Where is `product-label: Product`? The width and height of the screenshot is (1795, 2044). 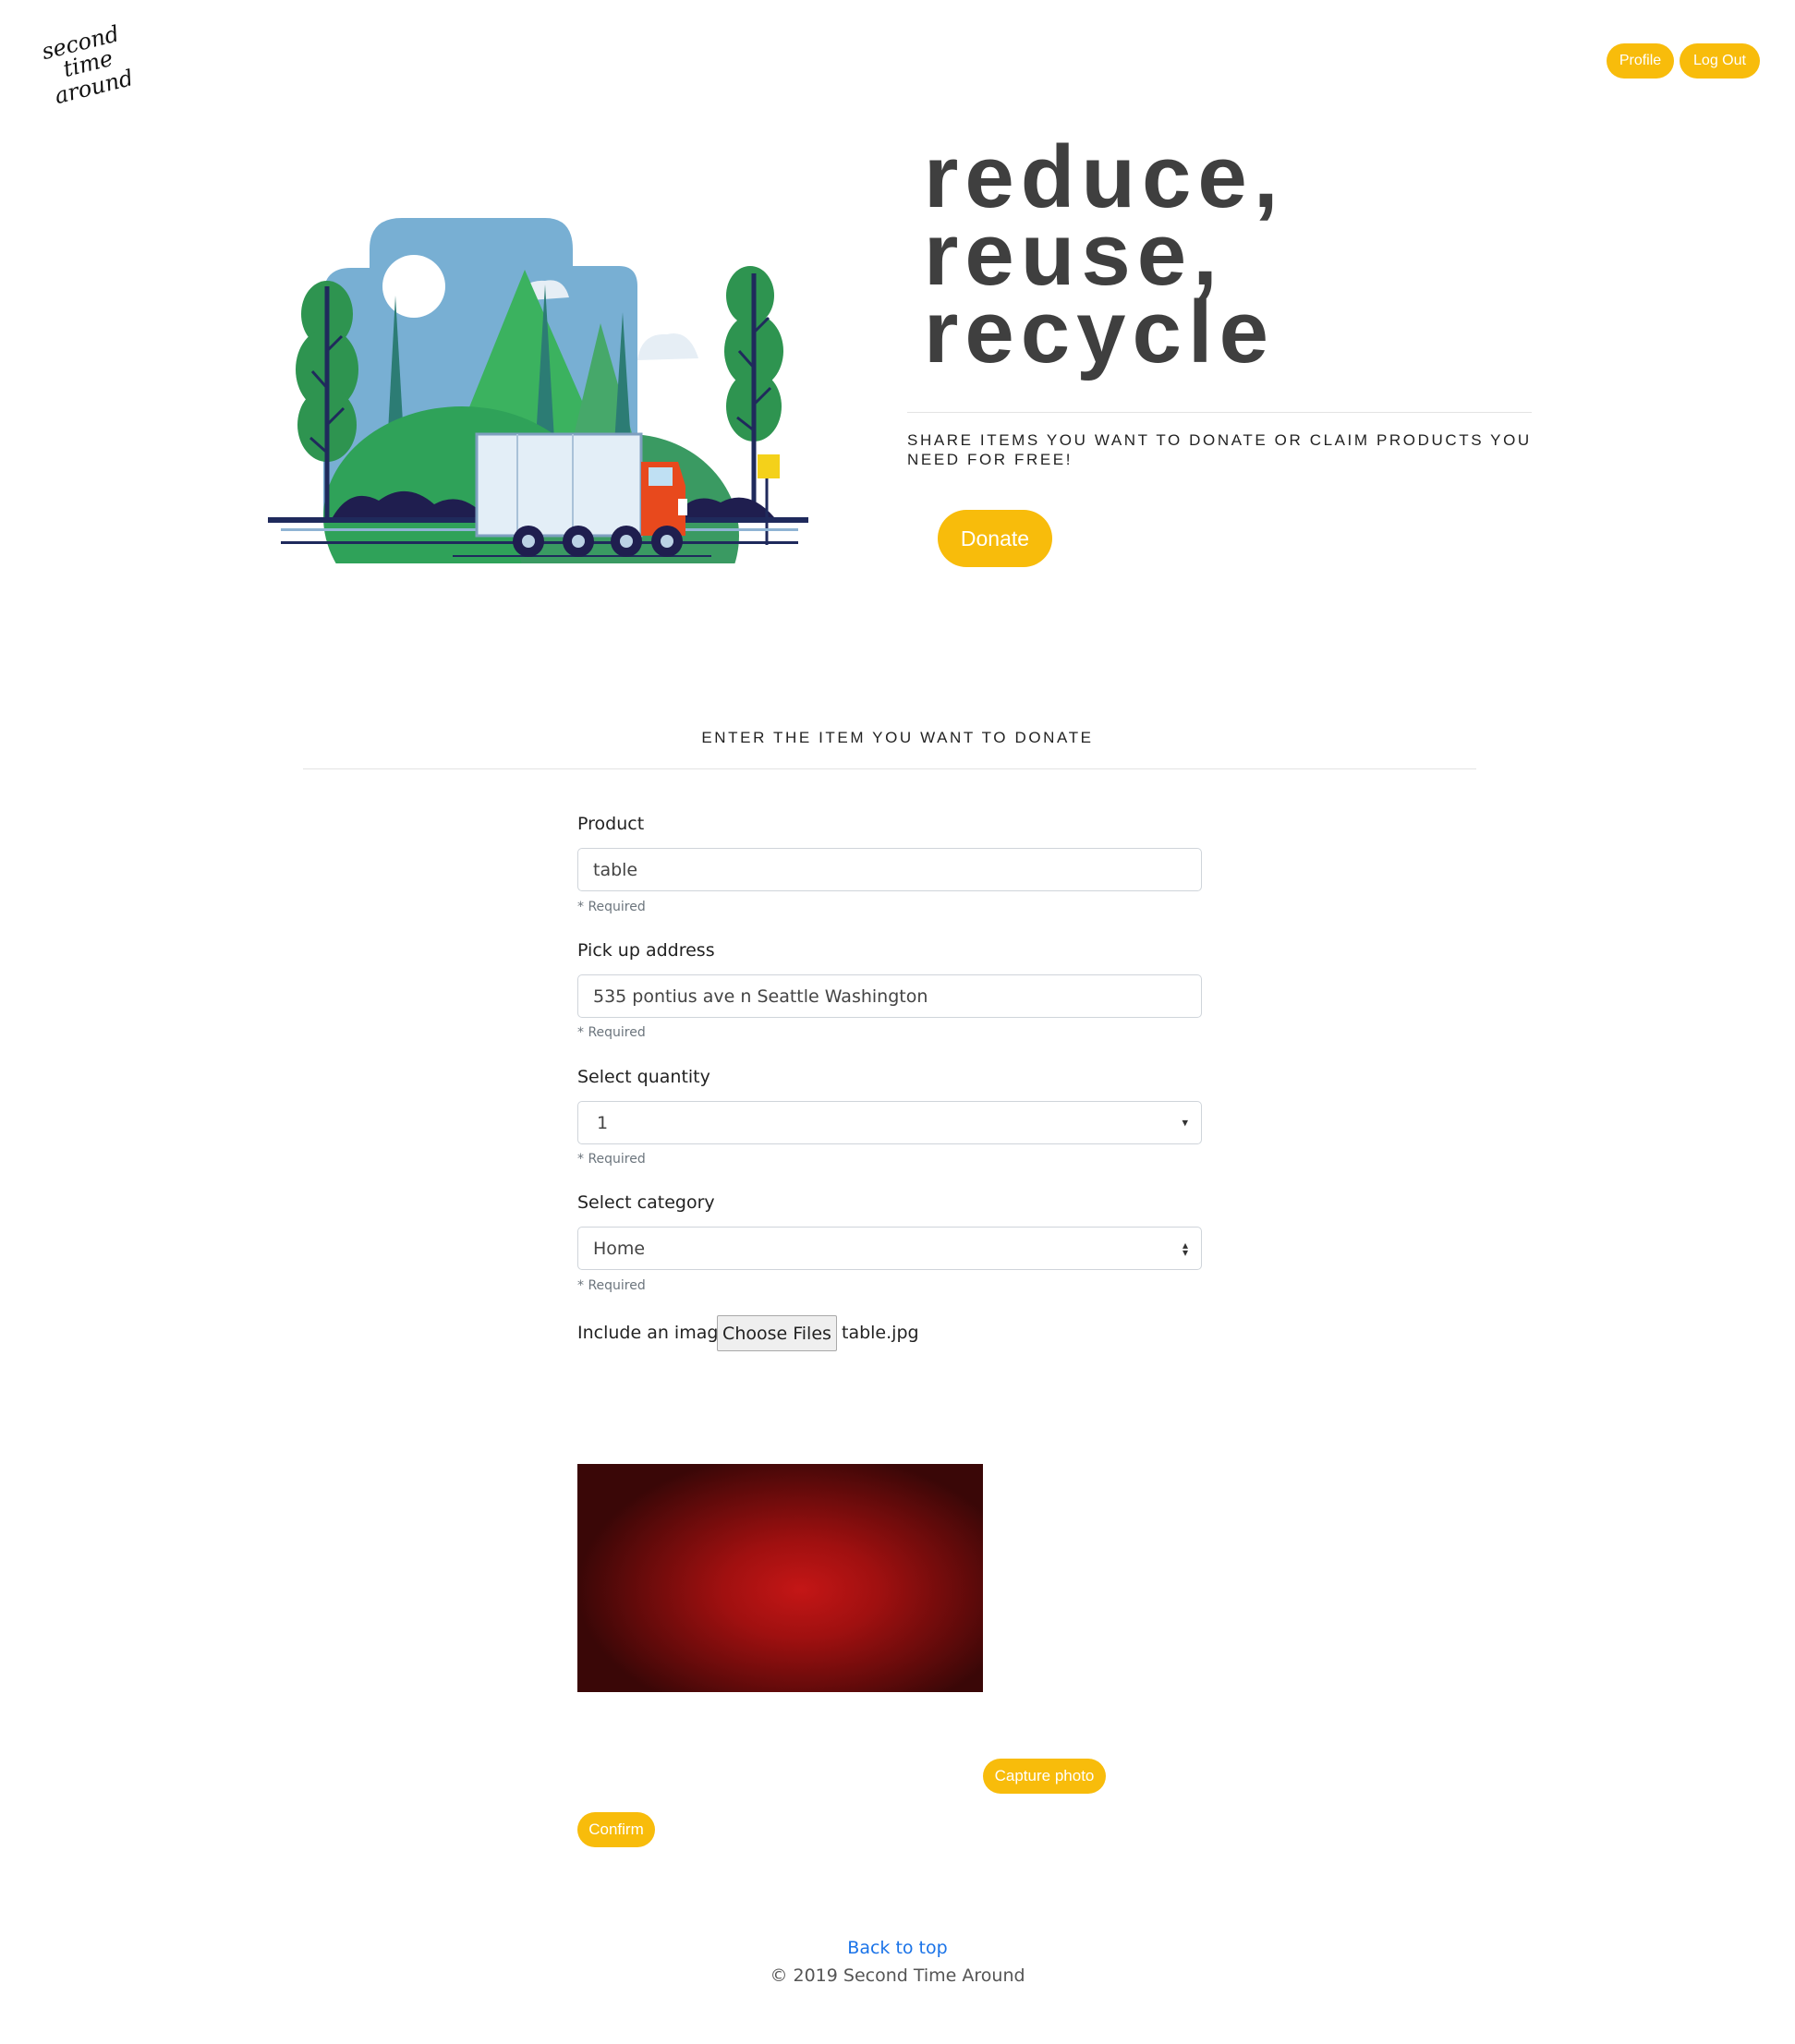 product-label: Product is located at coordinates (611, 824).